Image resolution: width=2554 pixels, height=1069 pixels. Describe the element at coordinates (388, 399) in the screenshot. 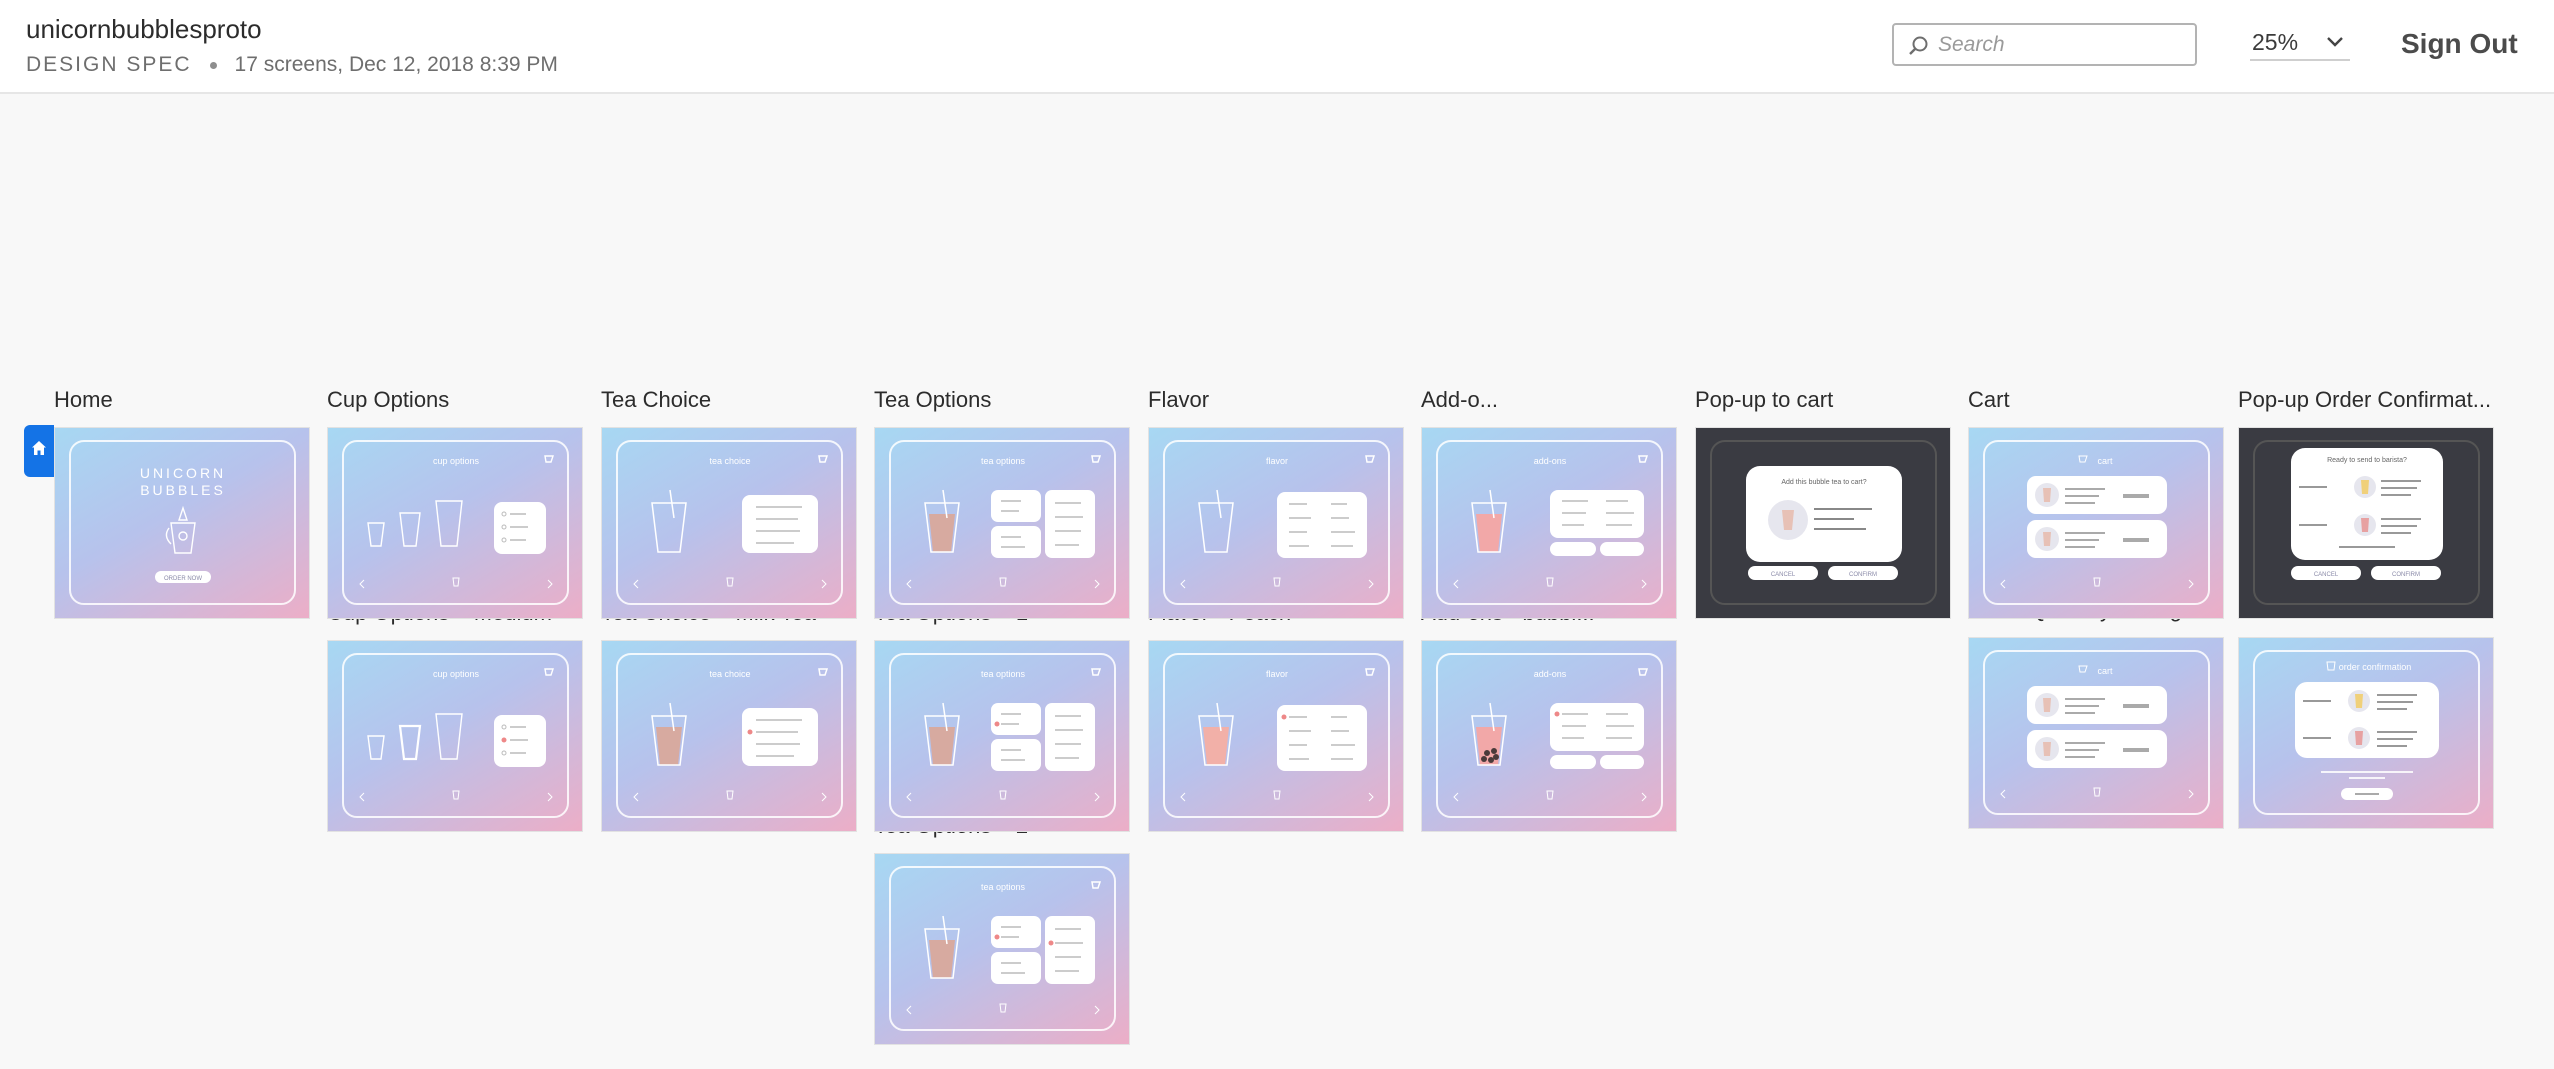

I see `screen-label: Cup Options` at that location.